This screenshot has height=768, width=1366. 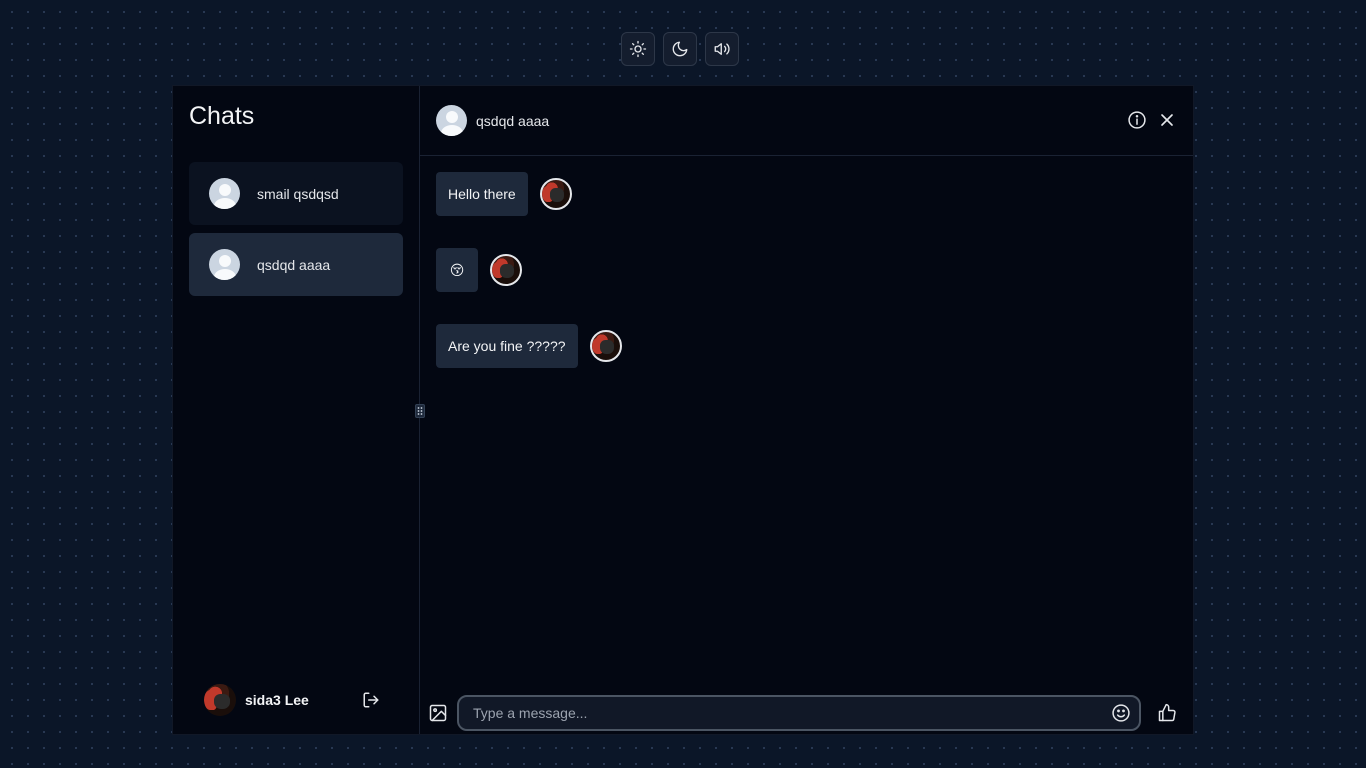 I want to click on message-row: Are you fine ?????, so click(x=529, y=346).